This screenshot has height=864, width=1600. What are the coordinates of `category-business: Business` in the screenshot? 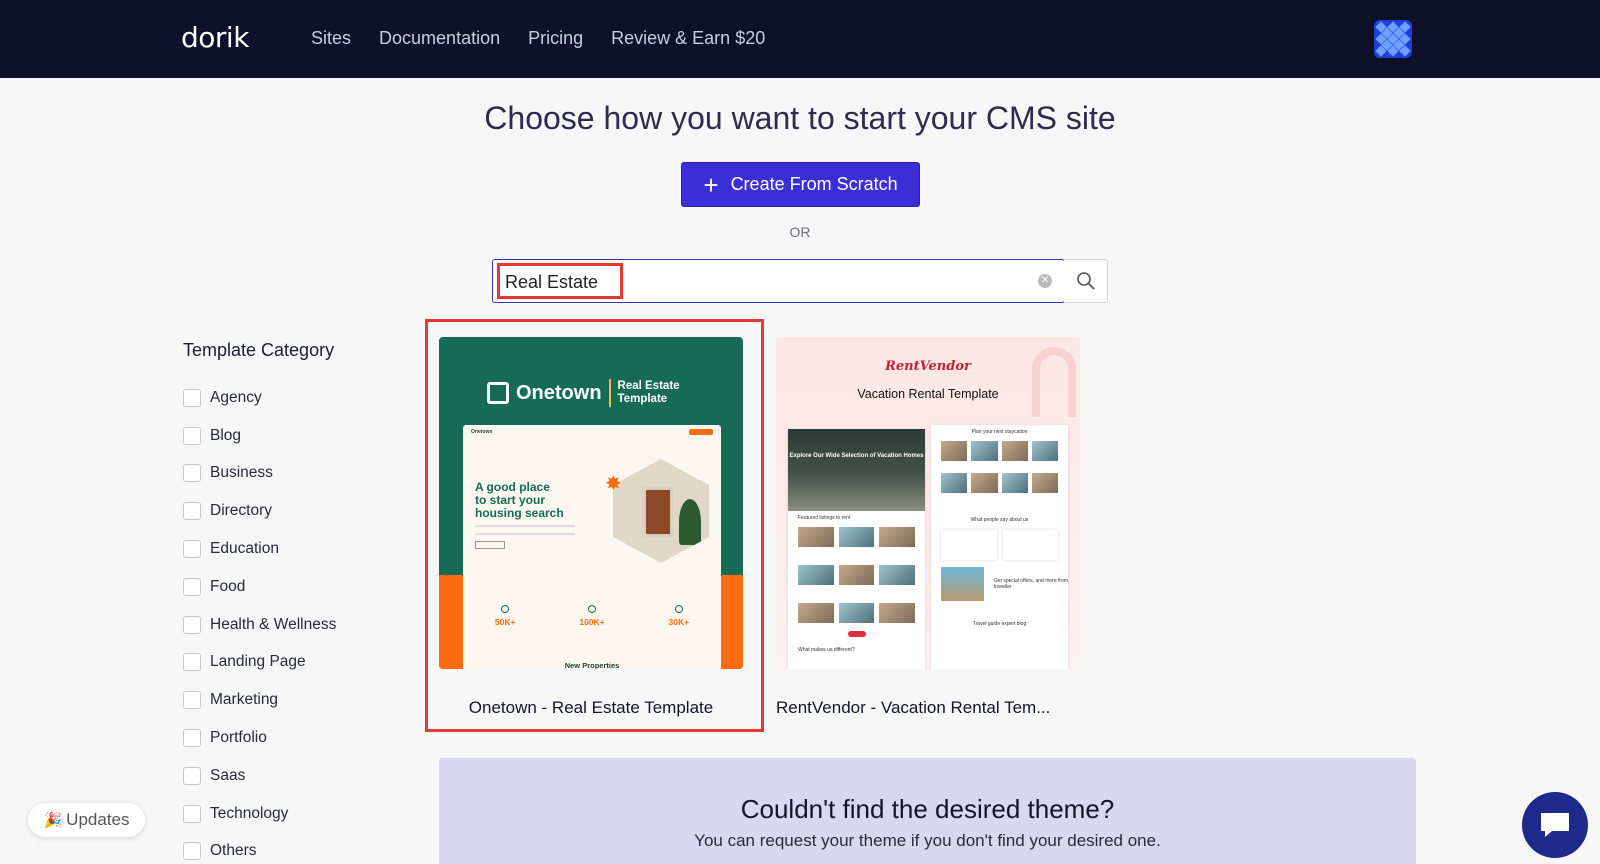 It's located at (259, 474).